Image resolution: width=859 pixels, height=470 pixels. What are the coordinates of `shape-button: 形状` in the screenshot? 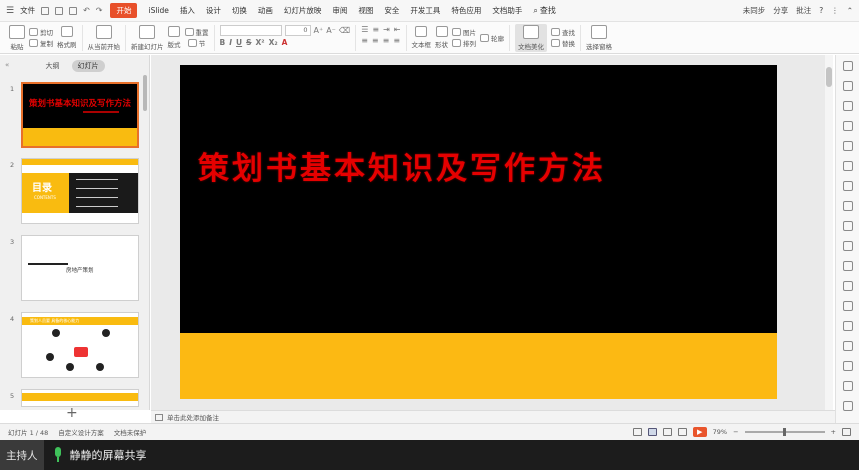 It's located at (441, 37).